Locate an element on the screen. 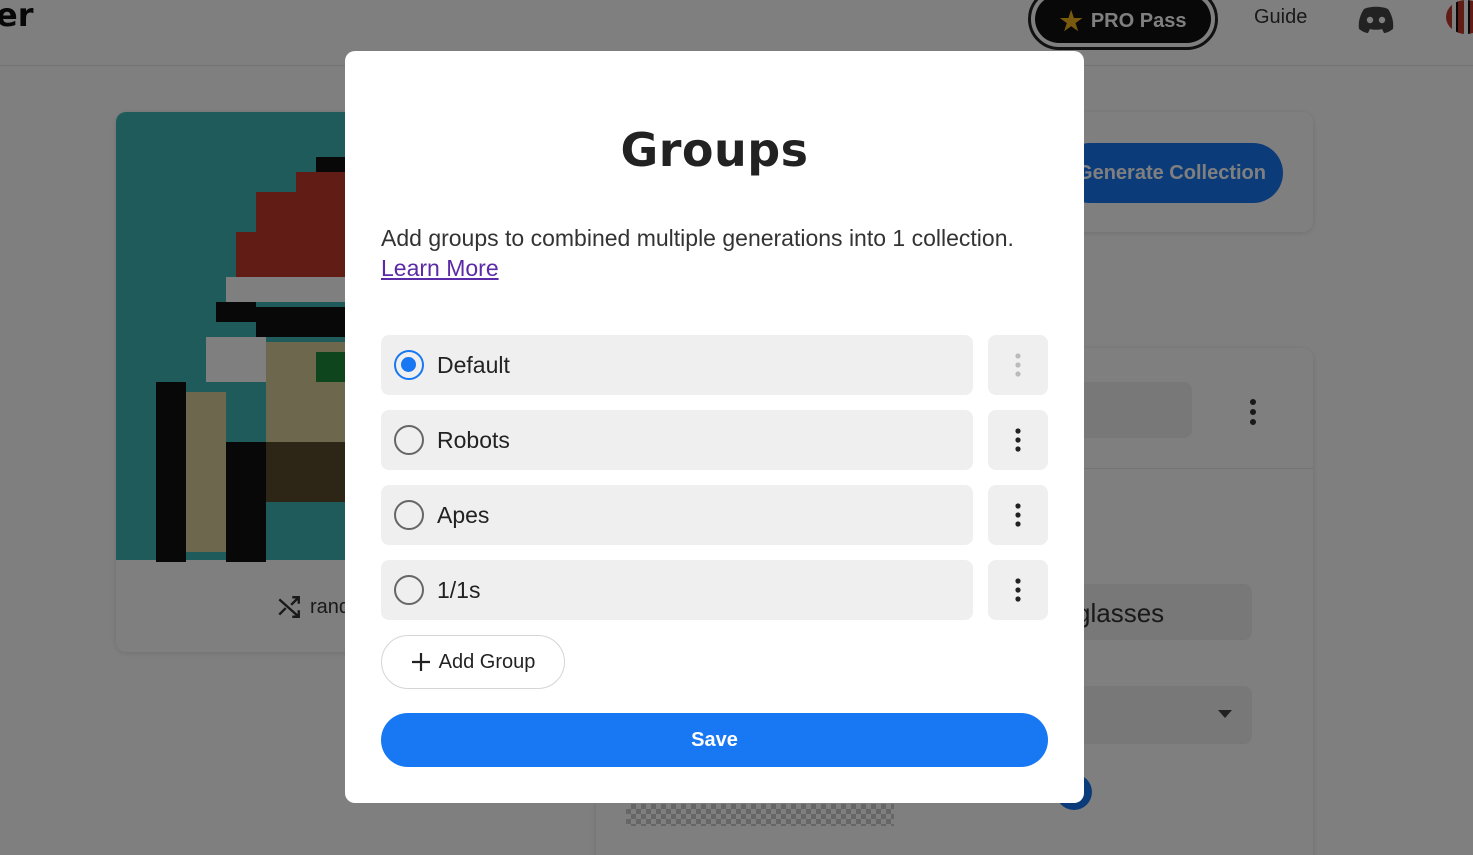 The height and width of the screenshot is (855, 1473). group-row-apes: Apes is located at coordinates (714, 515).